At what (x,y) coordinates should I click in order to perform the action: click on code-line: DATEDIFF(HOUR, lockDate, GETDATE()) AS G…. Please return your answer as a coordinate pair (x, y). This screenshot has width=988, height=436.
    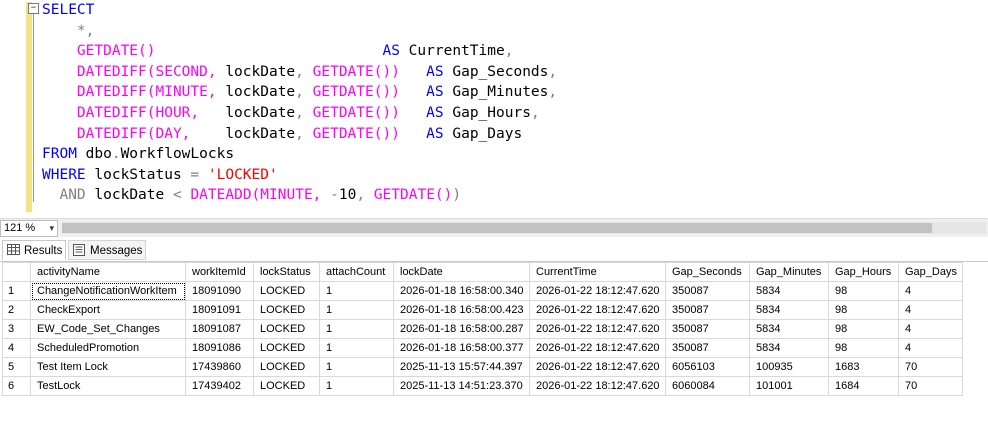
    Looking at the image, I should click on (299, 113).